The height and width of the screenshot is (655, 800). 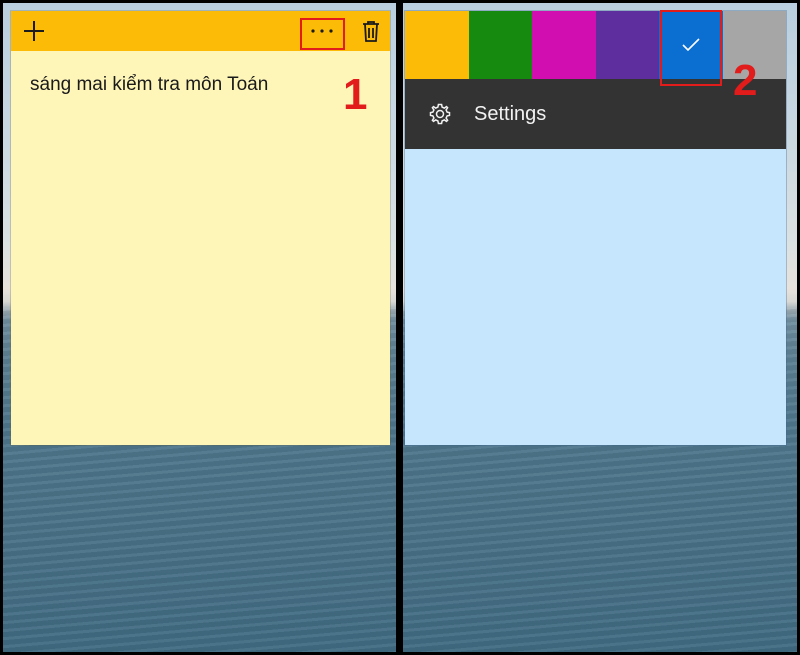 I want to click on color-swatch-yellow, so click(x=437, y=45).